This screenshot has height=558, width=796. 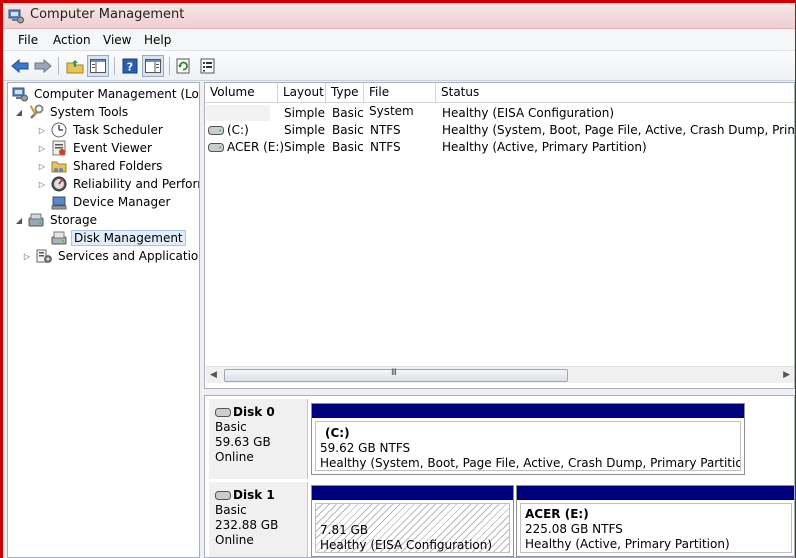 What do you see at coordinates (16, 16) in the screenshot?
I see `computer-management-icon` at bounding box center [16, 16].